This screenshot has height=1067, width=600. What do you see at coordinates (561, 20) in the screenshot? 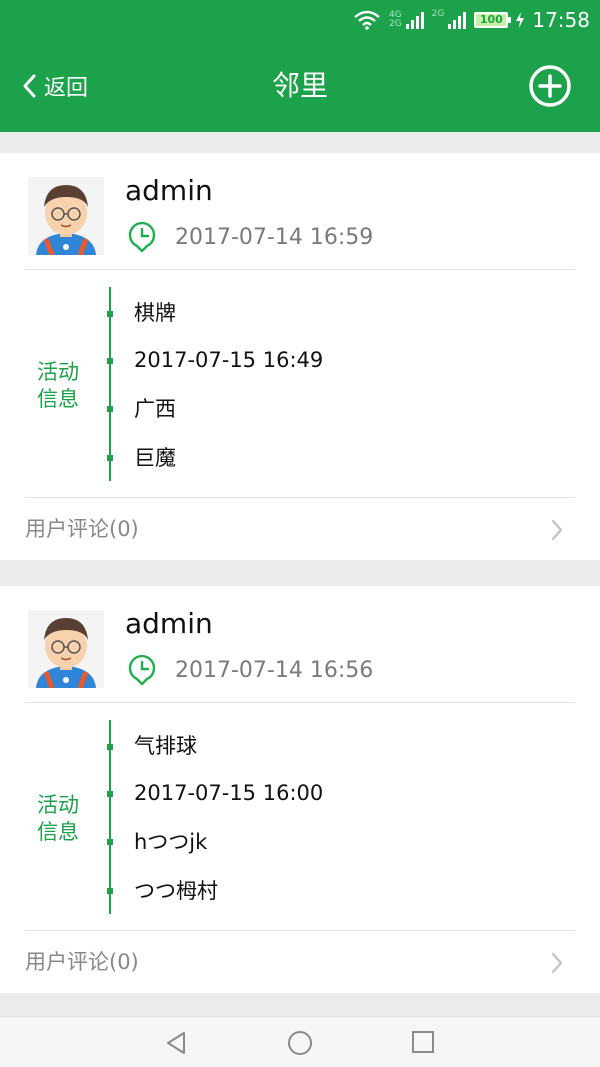
I see `status-time: 17:58` at bounding box center [561, 20].